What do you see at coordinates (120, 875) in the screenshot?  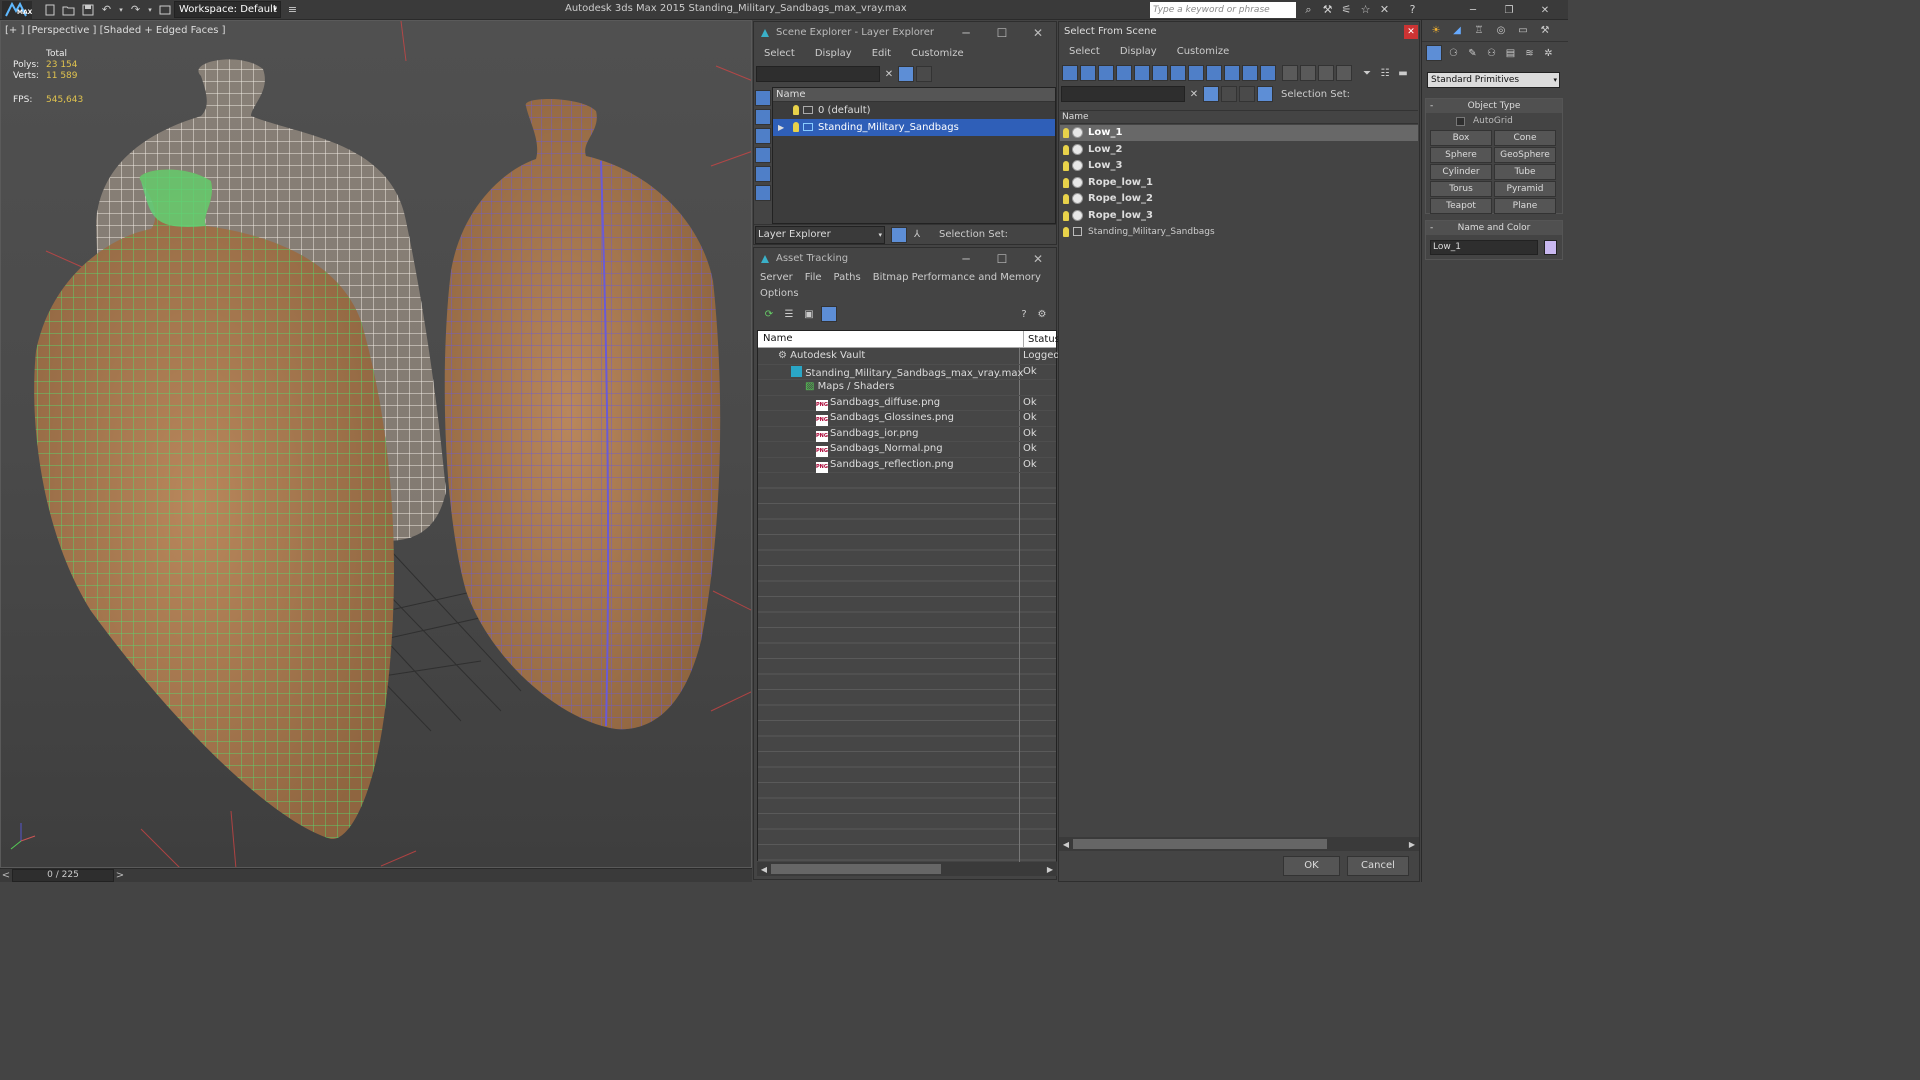 I see `time-next-button: >` at bounding box center [120, 875].